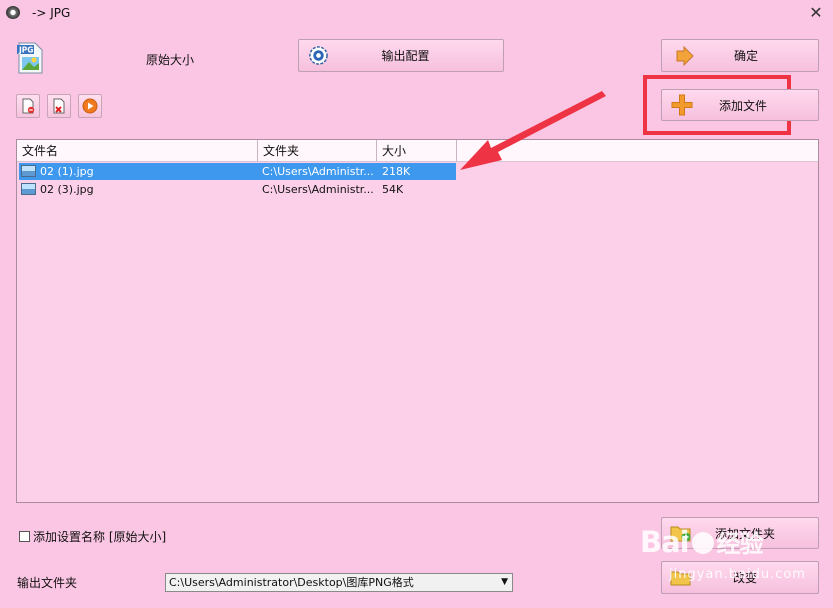 This screenshot has width=833, height=608. Describe the element at coordinates (740, 544) in the screenshot. I see `watermark-brand2: 经验` at that location.